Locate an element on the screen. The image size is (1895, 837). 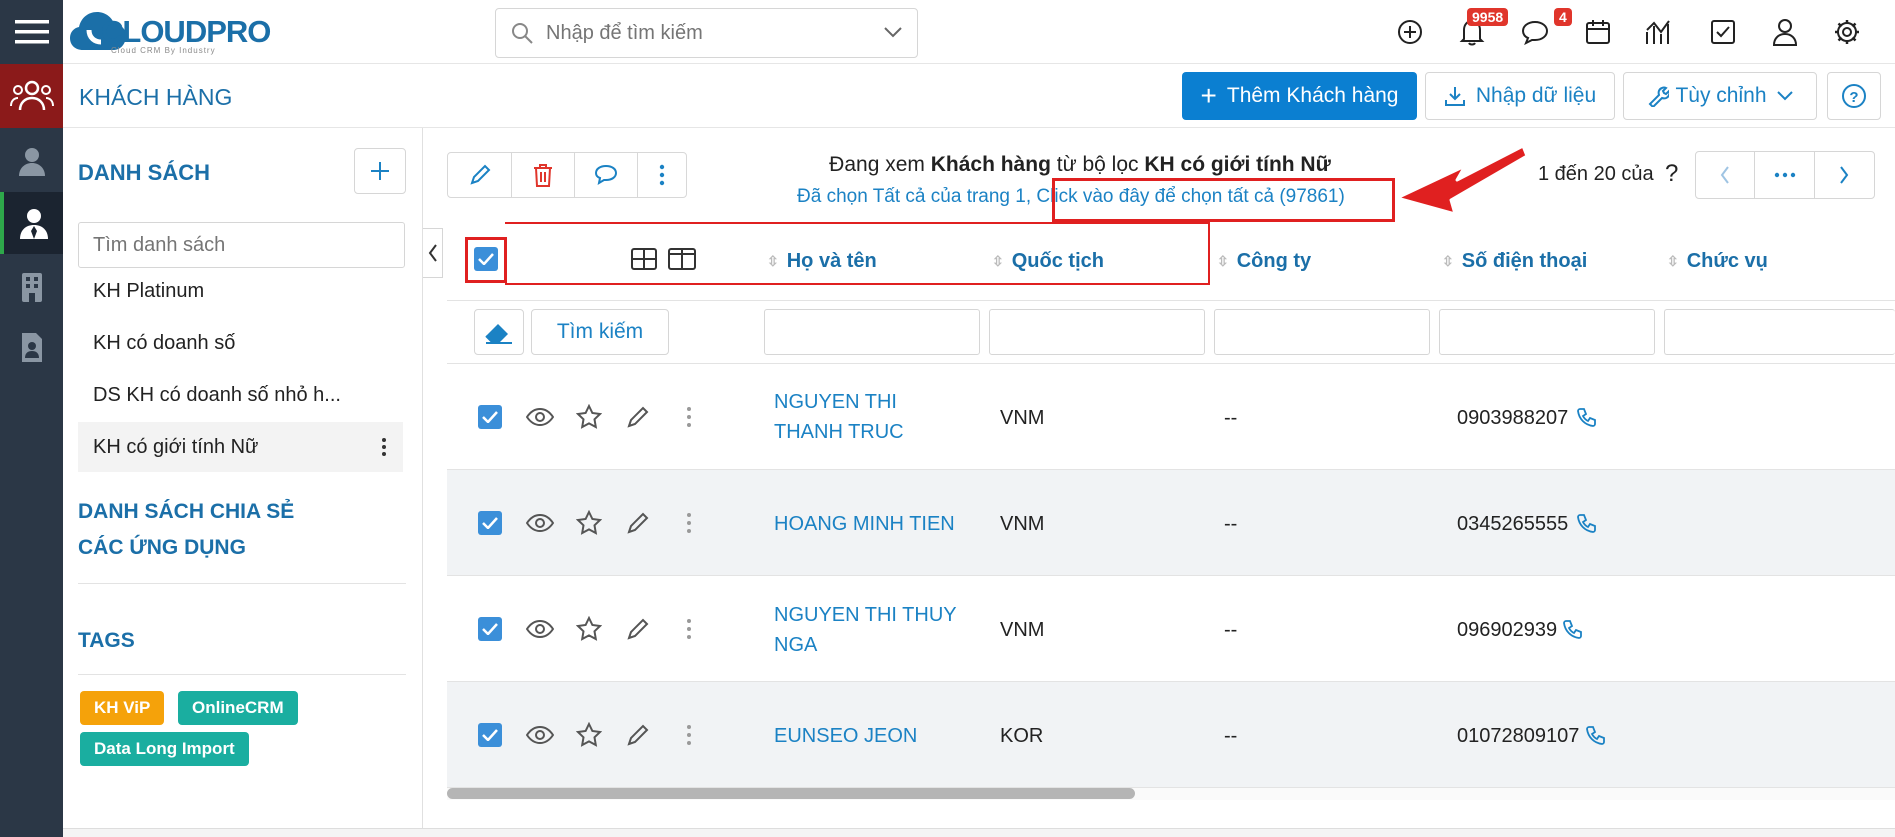
filter-input-name is located at coordinates (872, 332).